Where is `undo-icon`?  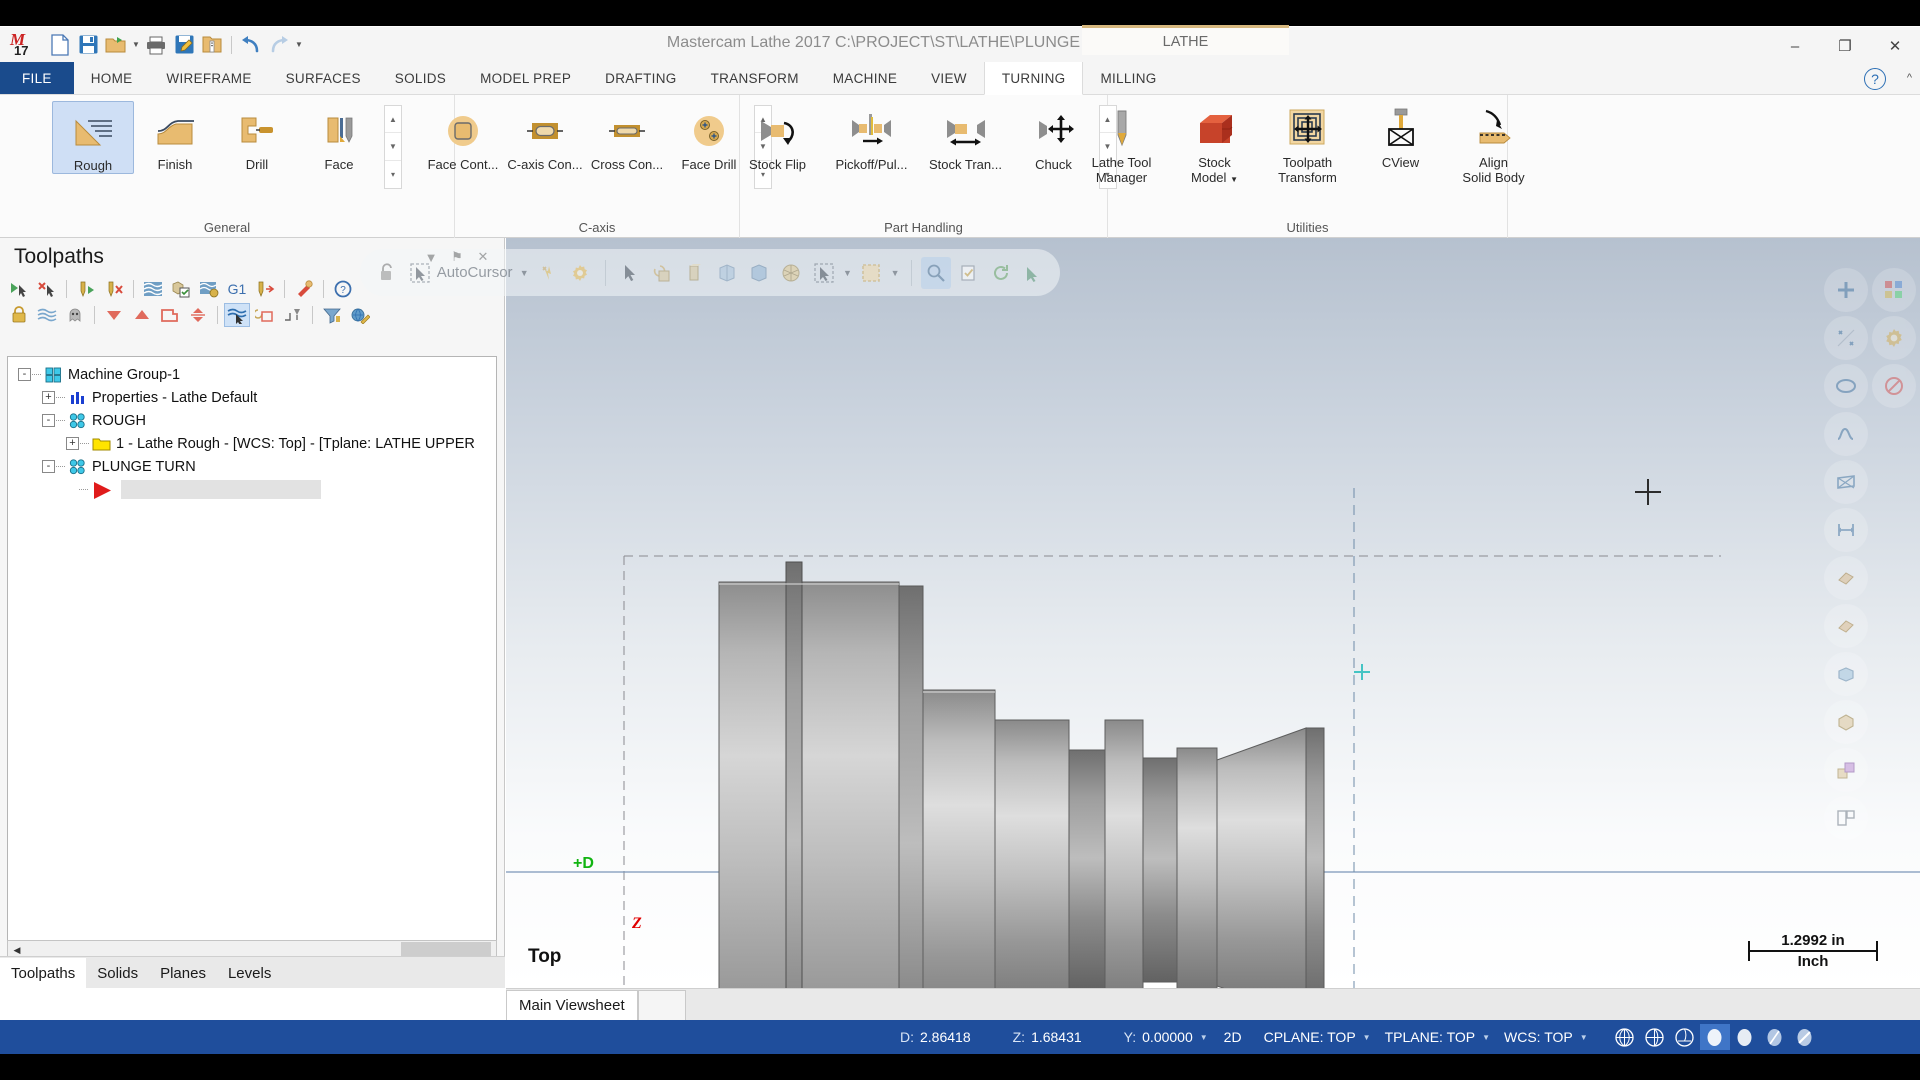
undo-icon is located at coordinates (251, 45).